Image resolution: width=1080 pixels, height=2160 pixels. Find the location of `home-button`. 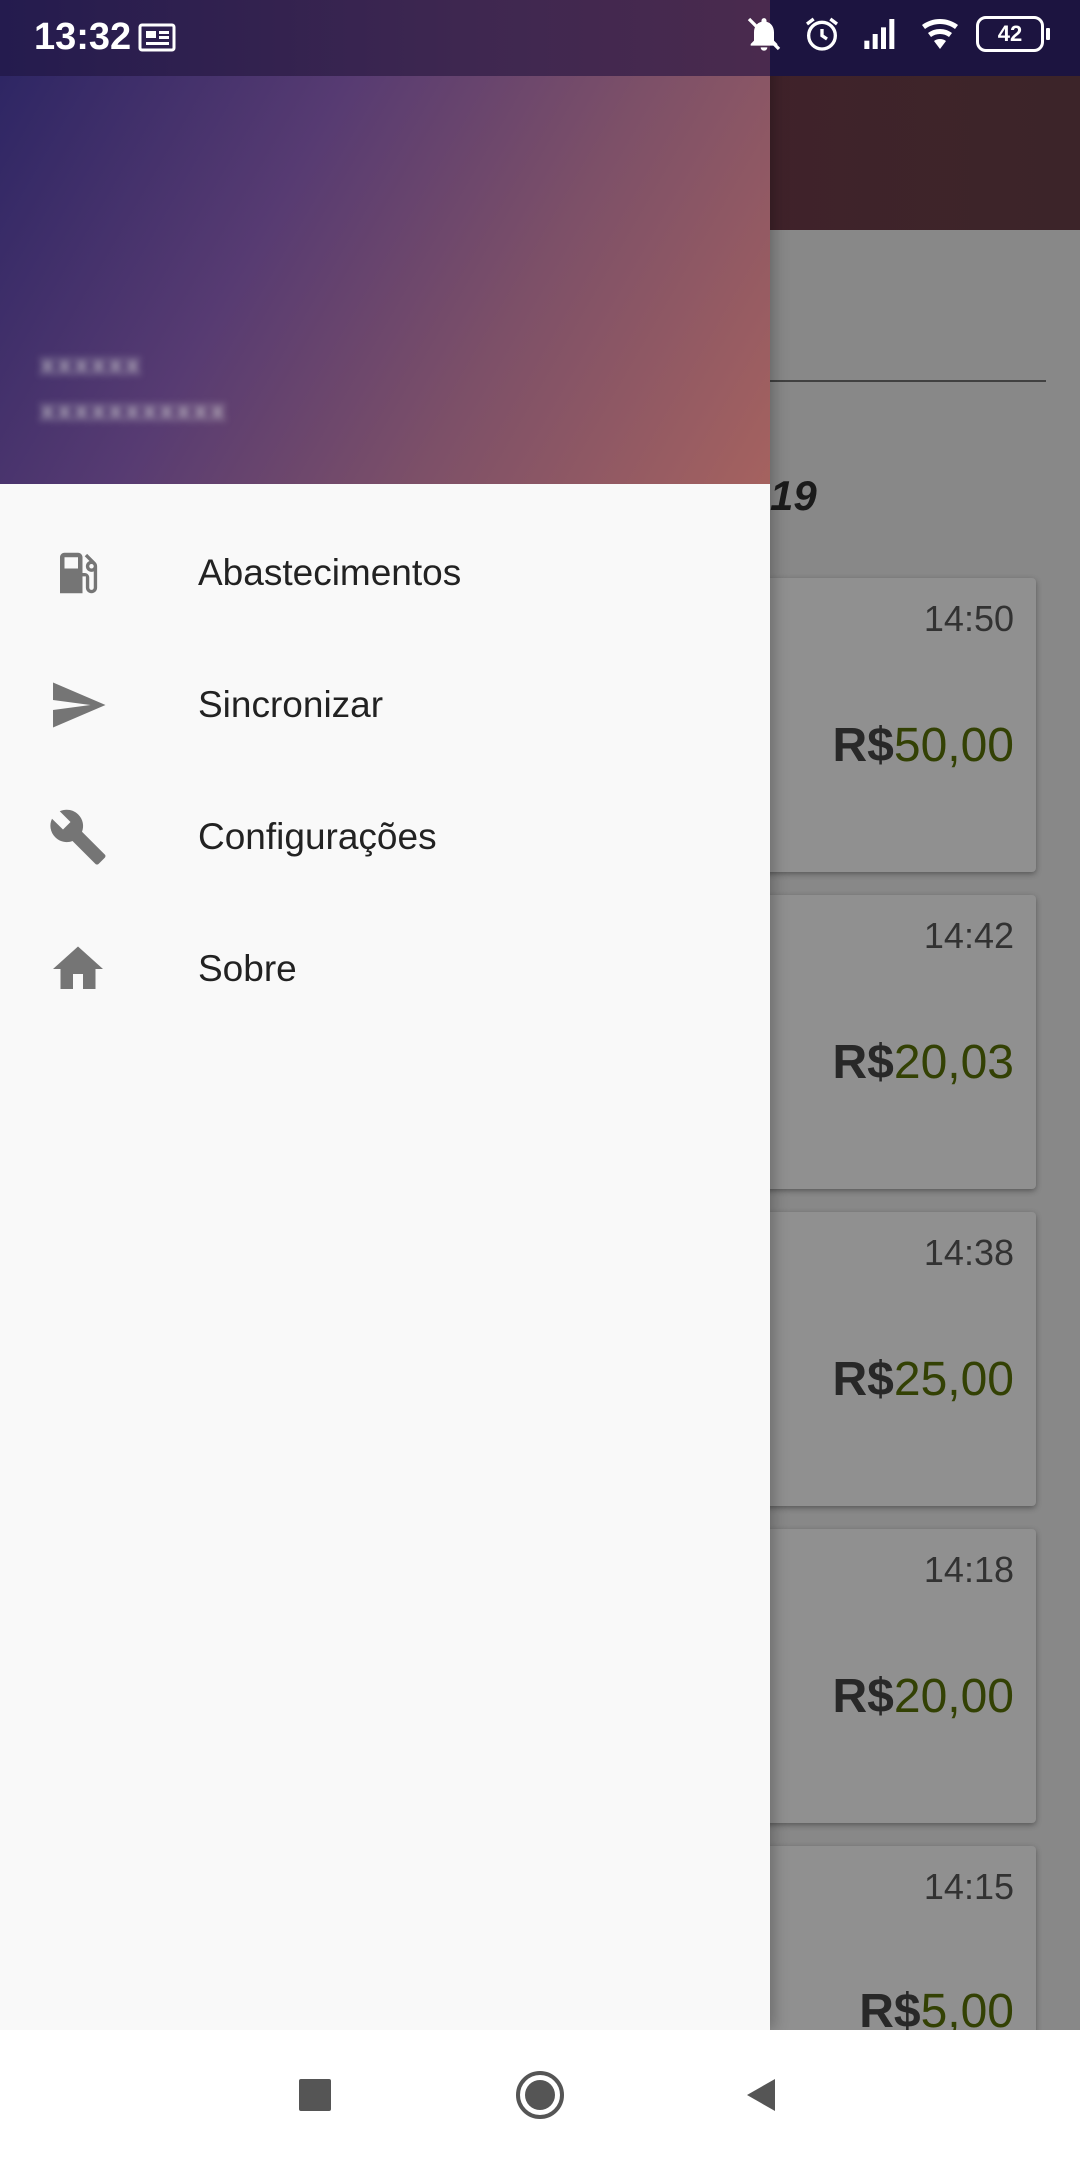

home-button is located at coordinates (540, 2095).